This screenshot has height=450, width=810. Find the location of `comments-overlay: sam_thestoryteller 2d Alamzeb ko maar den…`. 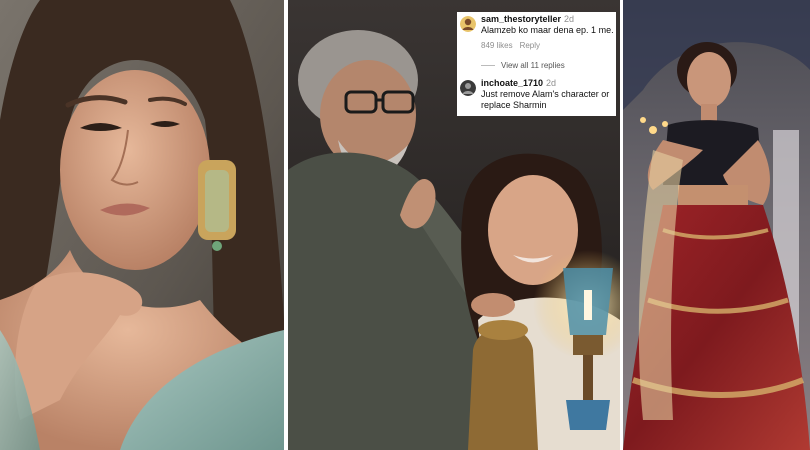

comments-overlay: sam_thestoryteller 2d Alamzeb ko maar den… is located at coordinates (536, 64).